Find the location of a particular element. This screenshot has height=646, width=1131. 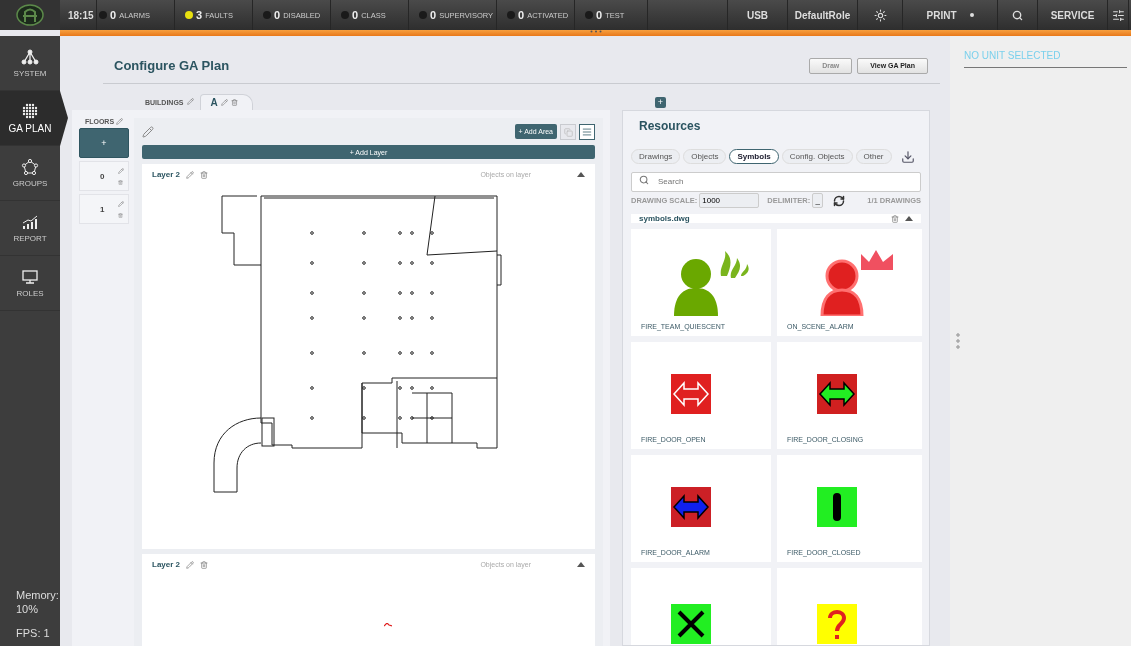

list-icon is located at coordinates (587, 132).